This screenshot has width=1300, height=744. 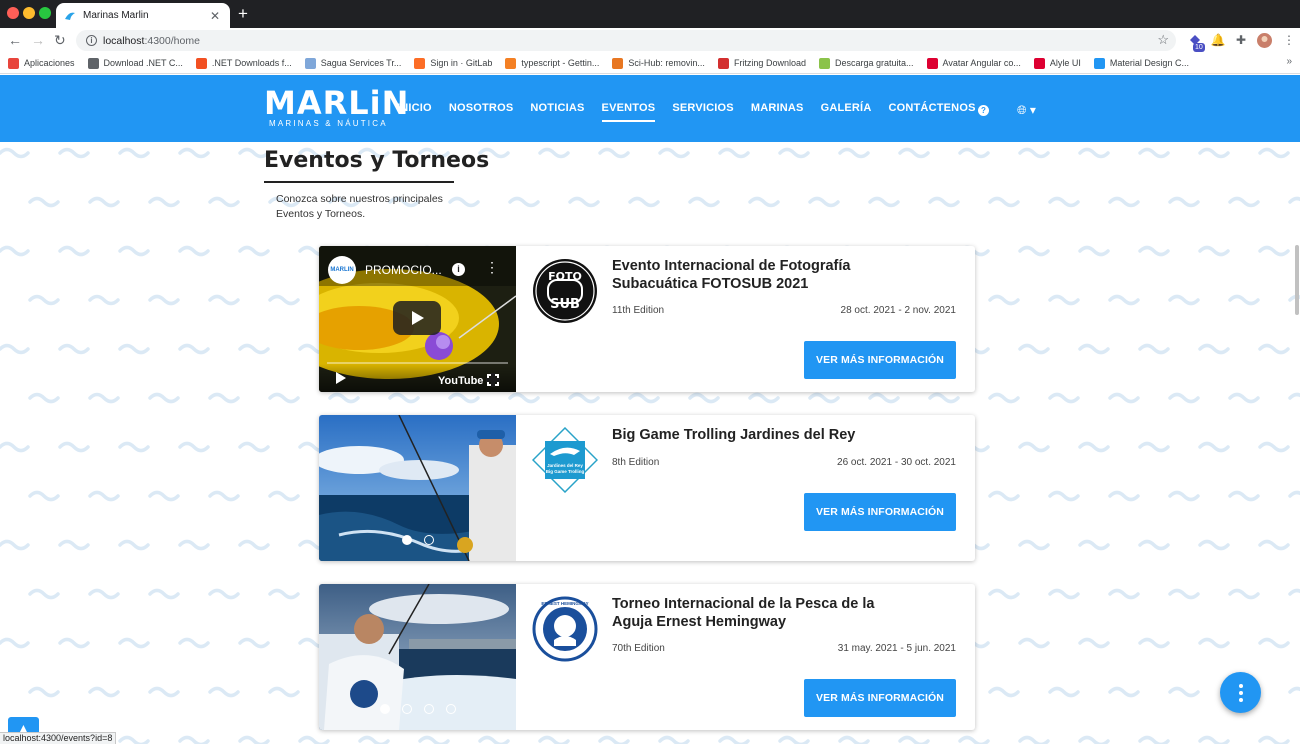 I want to click on reload-icon: ↻, so click(x=60, y=40).